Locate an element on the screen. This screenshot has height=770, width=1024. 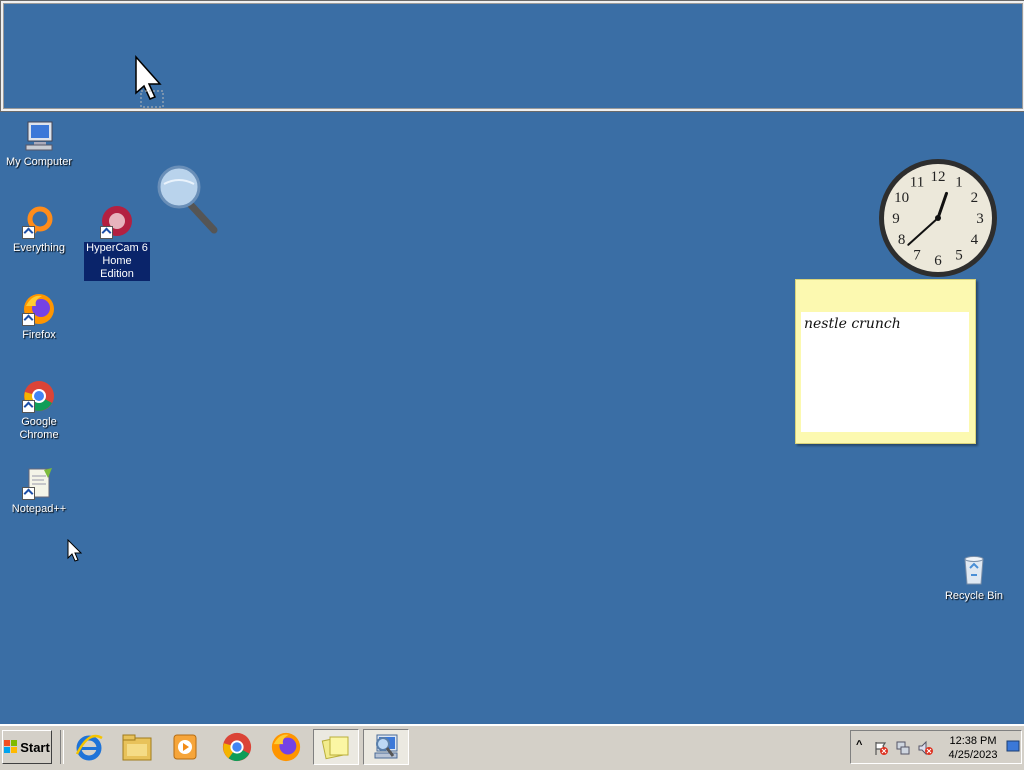
desktop-icon-label: HyperCam 6 Home Edition is located at coordinates (117, 261).